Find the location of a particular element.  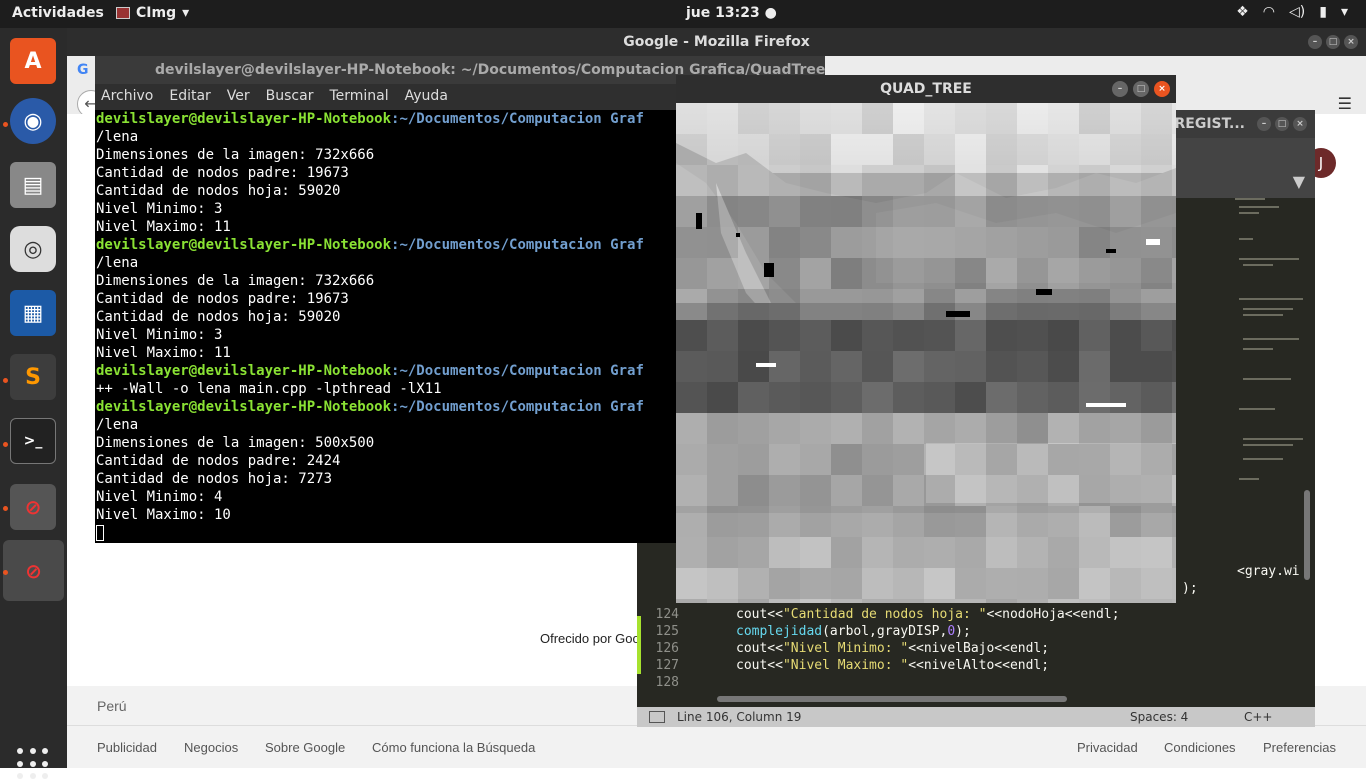

firefox-icon: ◉ is located at coordinates (33, 121).